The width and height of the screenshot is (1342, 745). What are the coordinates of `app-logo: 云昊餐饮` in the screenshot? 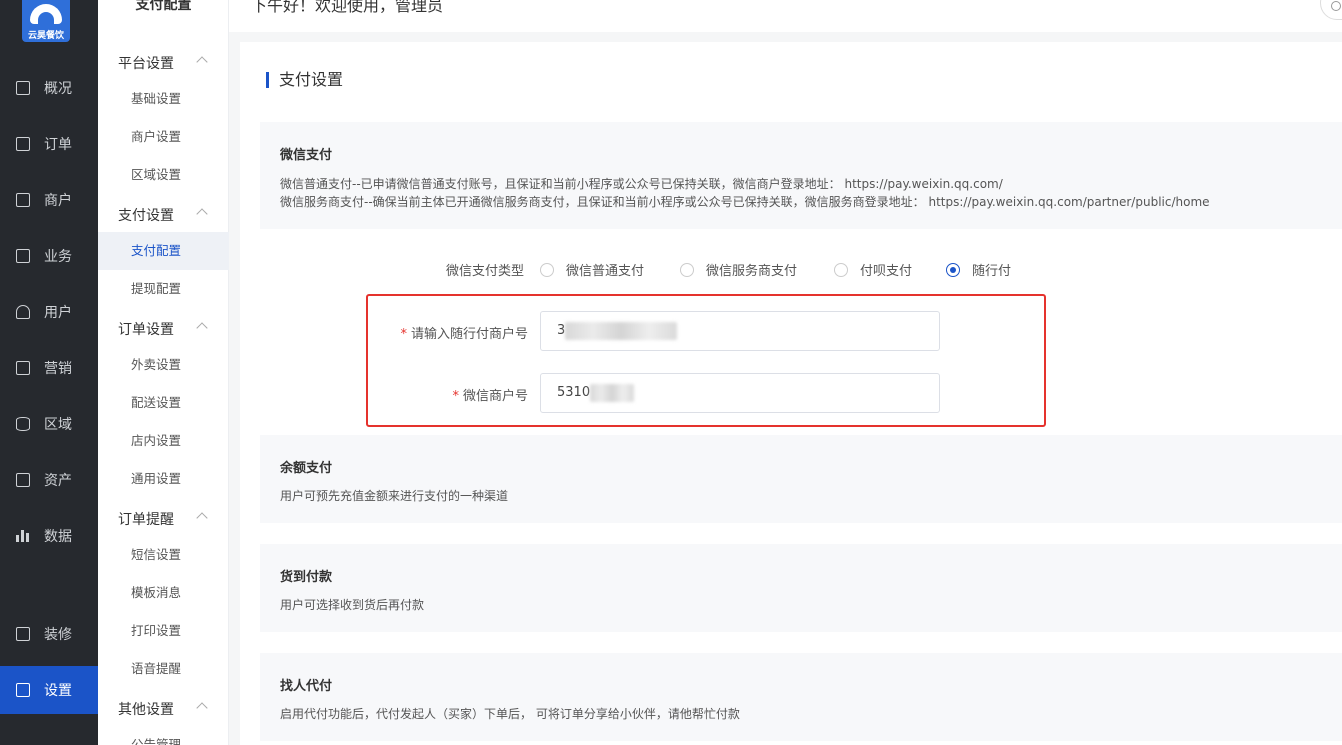 It's located at (46, 21).